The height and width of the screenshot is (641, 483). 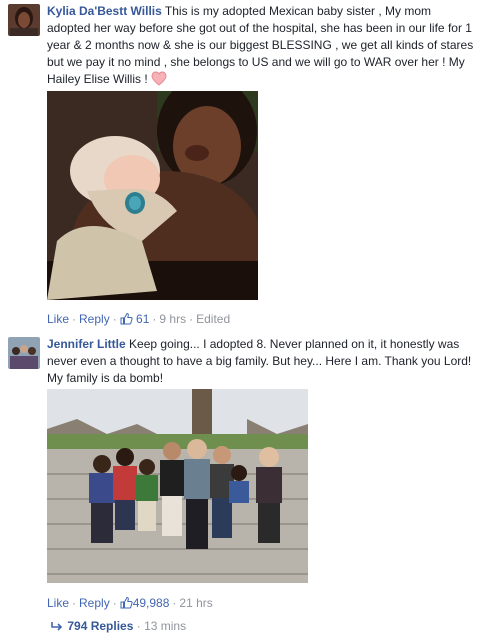 What do you see at coordinates (159, 81) in the screenshot?
I see `heart-icon` at bounding box center [159, 81].